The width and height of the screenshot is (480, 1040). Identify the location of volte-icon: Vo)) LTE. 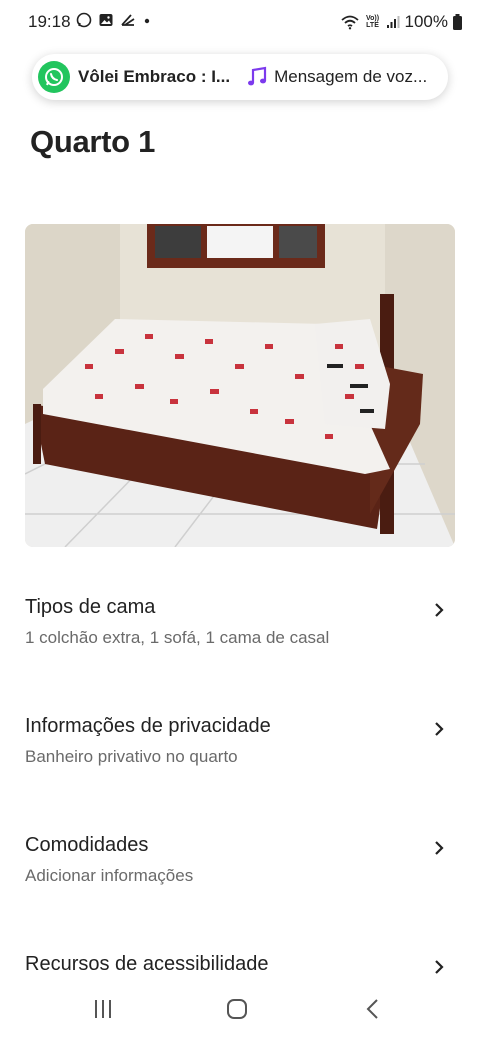
(372, 22).